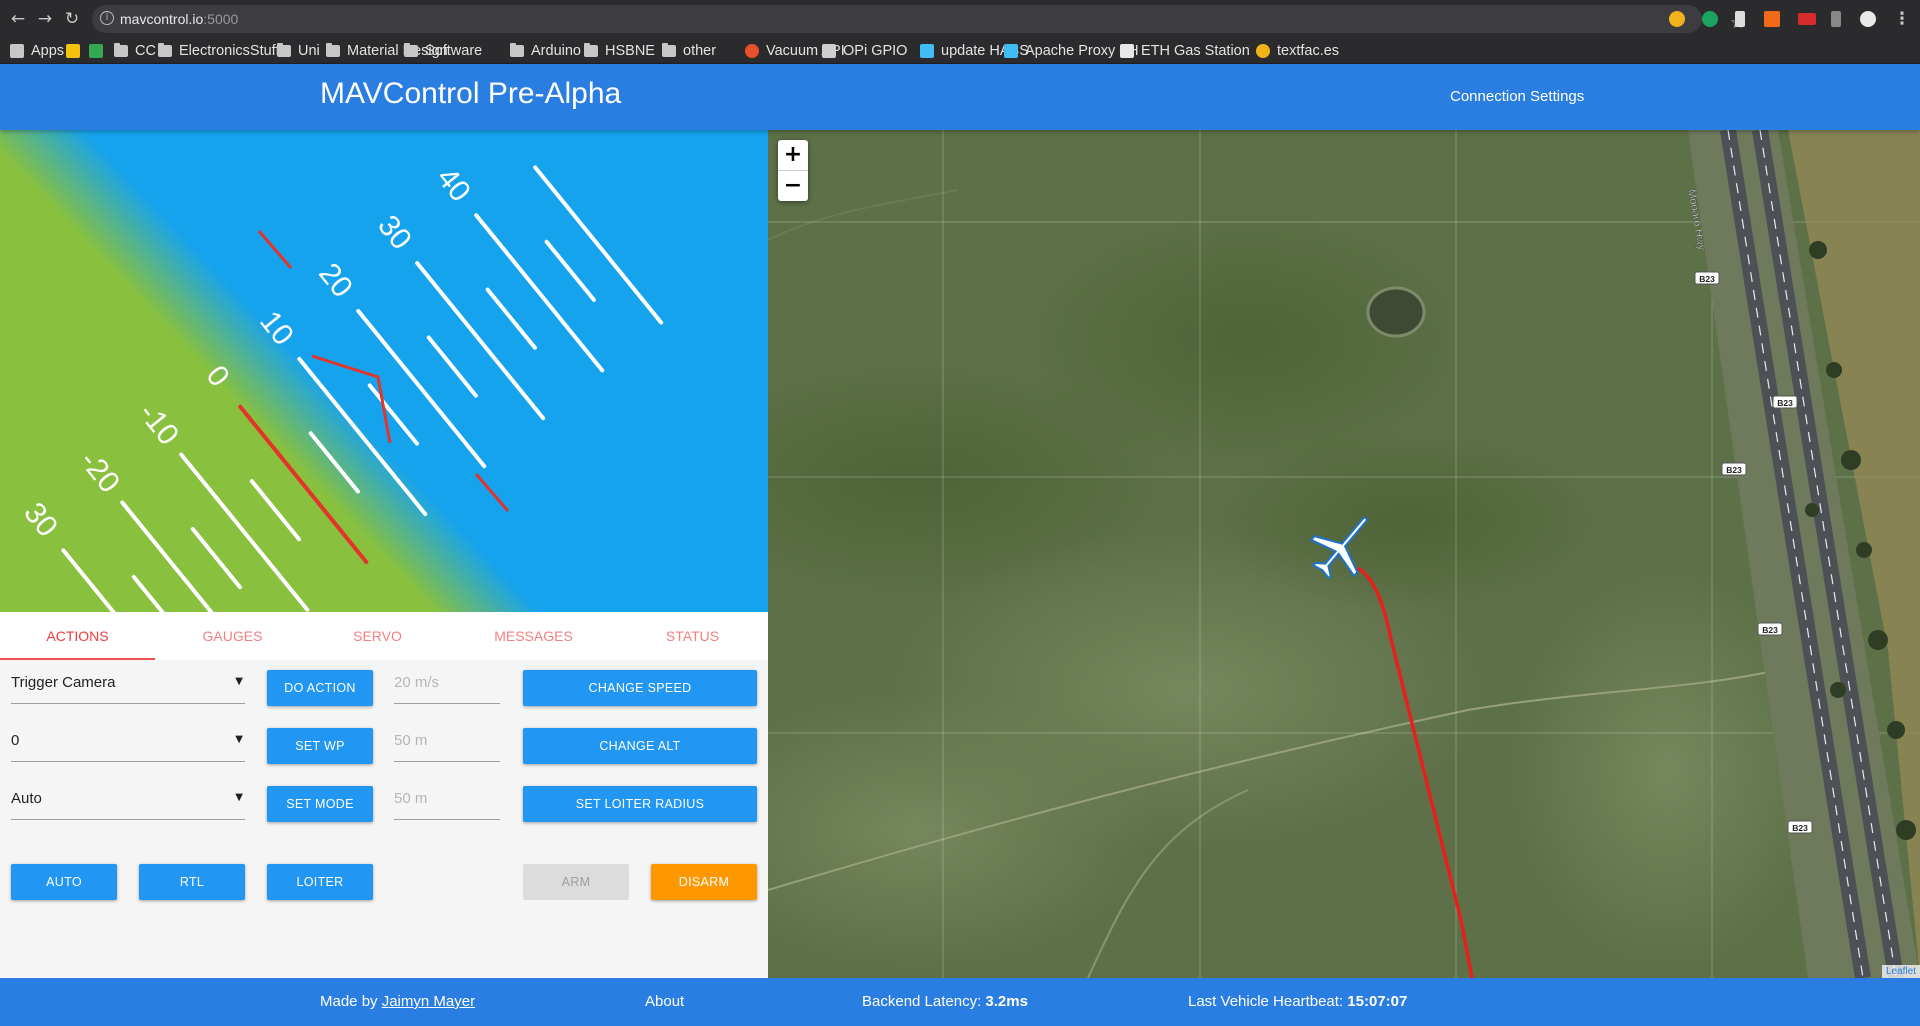 This screenshot has width=1920, height=1026. What do you see at coordinates (45, 19) in the screenshot?
I see `forward-arrow-icon: →` at bounding box center [45, 19].